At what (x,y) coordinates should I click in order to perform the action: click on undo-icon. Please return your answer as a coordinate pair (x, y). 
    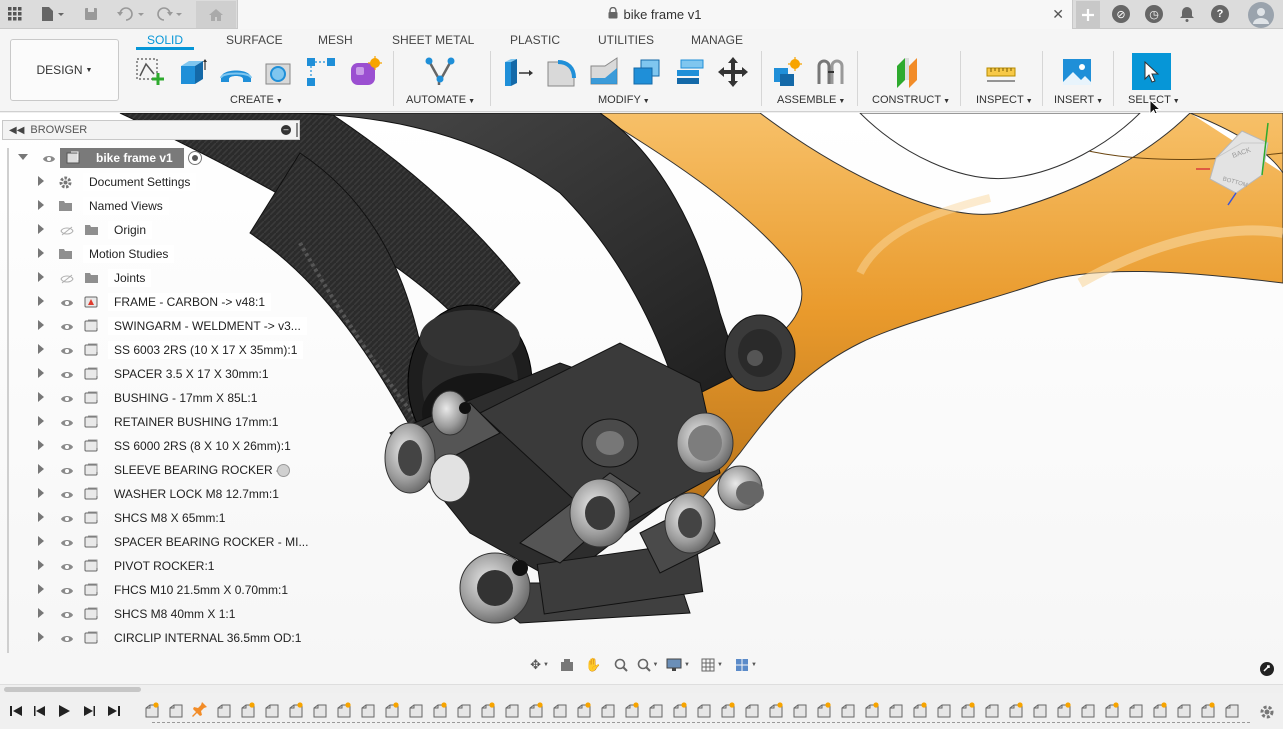
    Looking at the image, I should click on (131, 14).